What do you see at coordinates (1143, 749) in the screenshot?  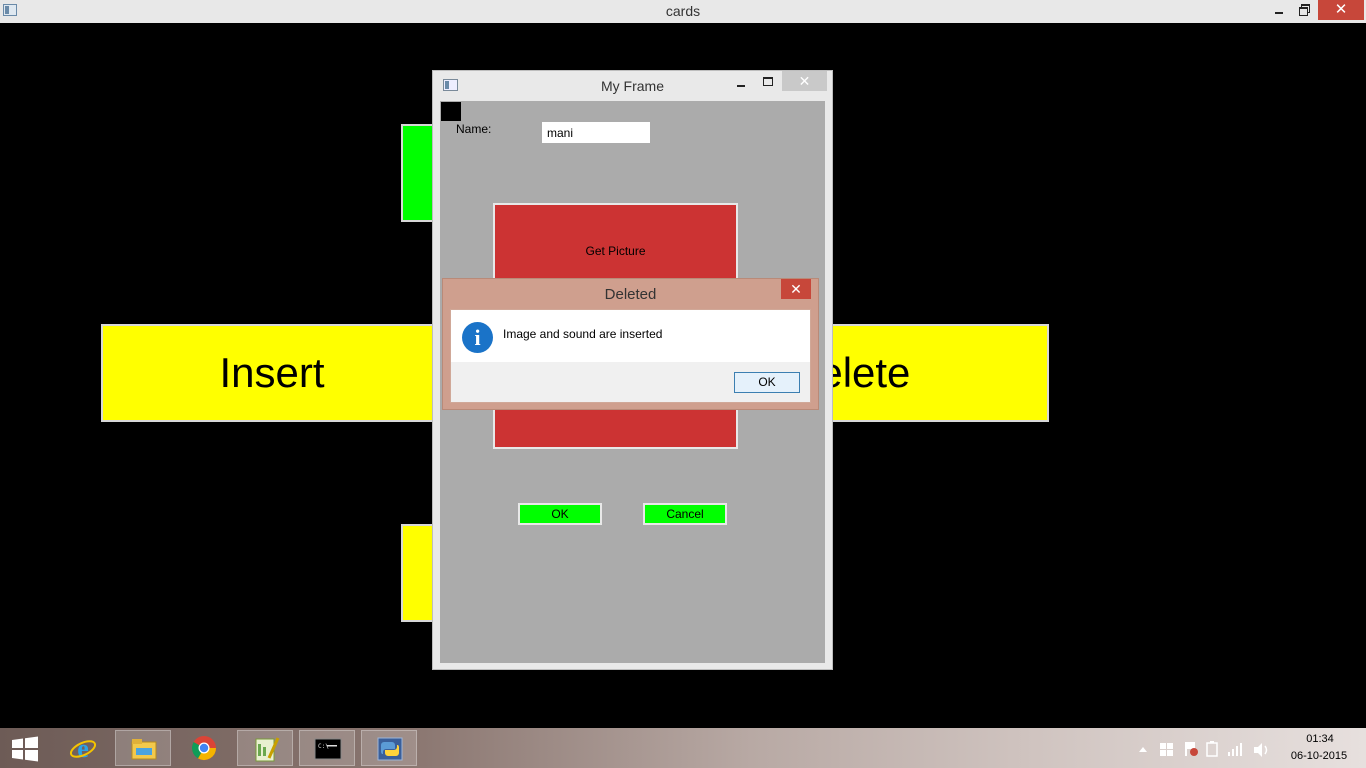 I see `show-hidden-icons-icon` at bounding box center [1143, 749].